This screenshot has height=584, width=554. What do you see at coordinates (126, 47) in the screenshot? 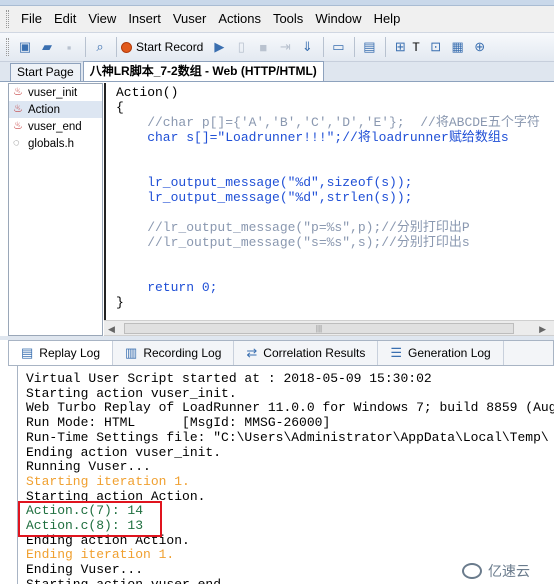
I see `record-icon` at bounding box center [126, 47].